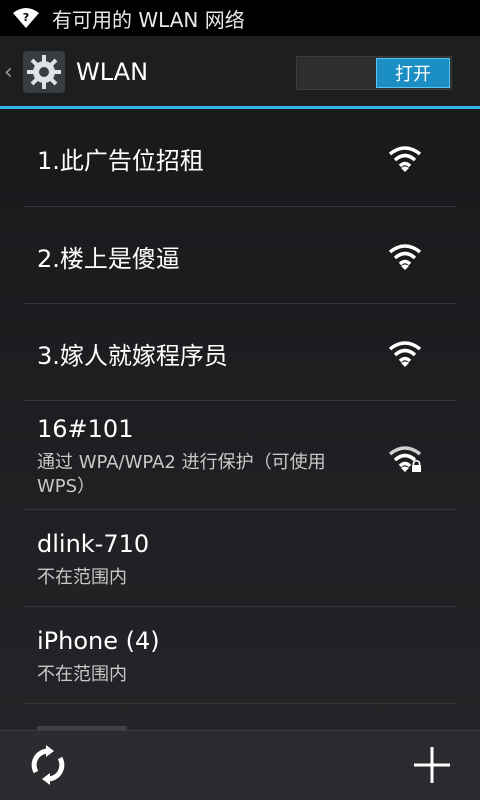 This screenshot has height=800, width=480. What do you see at coordinates (240, 352) in the screenshot?
I see `network-row: 3.嫁人就嫁程序员` at bounding box center [240, 352].